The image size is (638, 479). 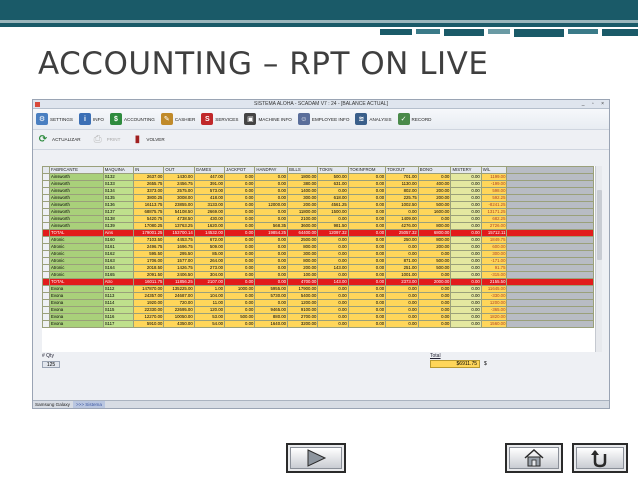 What do you see at coordinates (149, 317) in the screenshot?
I see `table-cell: 12270.00` at bounding box center [149, 317].